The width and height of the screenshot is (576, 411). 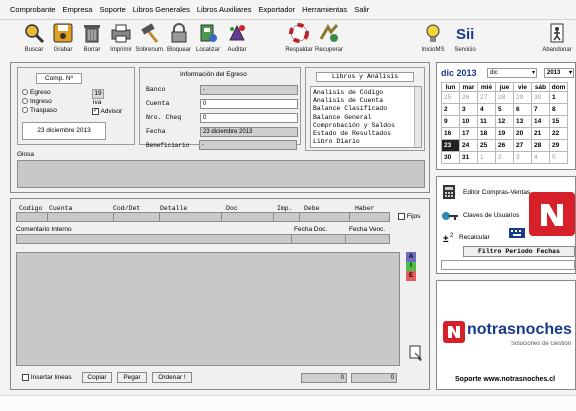 I want to click on radio-ingreso: Ingreso, so click(x=37, y=101).